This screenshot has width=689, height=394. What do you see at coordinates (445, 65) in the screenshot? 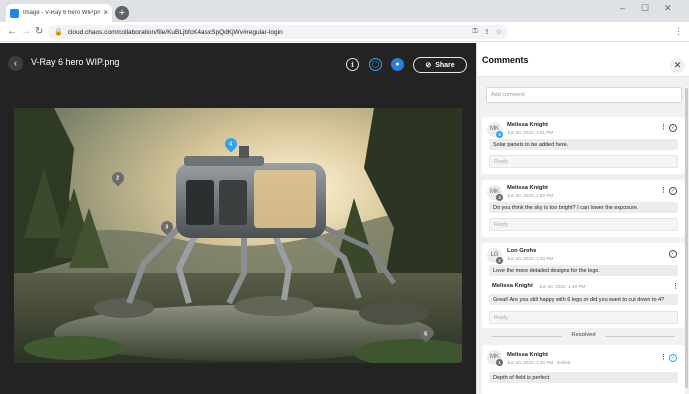
I see `share-label: Share` at bounding box center [445, 65].